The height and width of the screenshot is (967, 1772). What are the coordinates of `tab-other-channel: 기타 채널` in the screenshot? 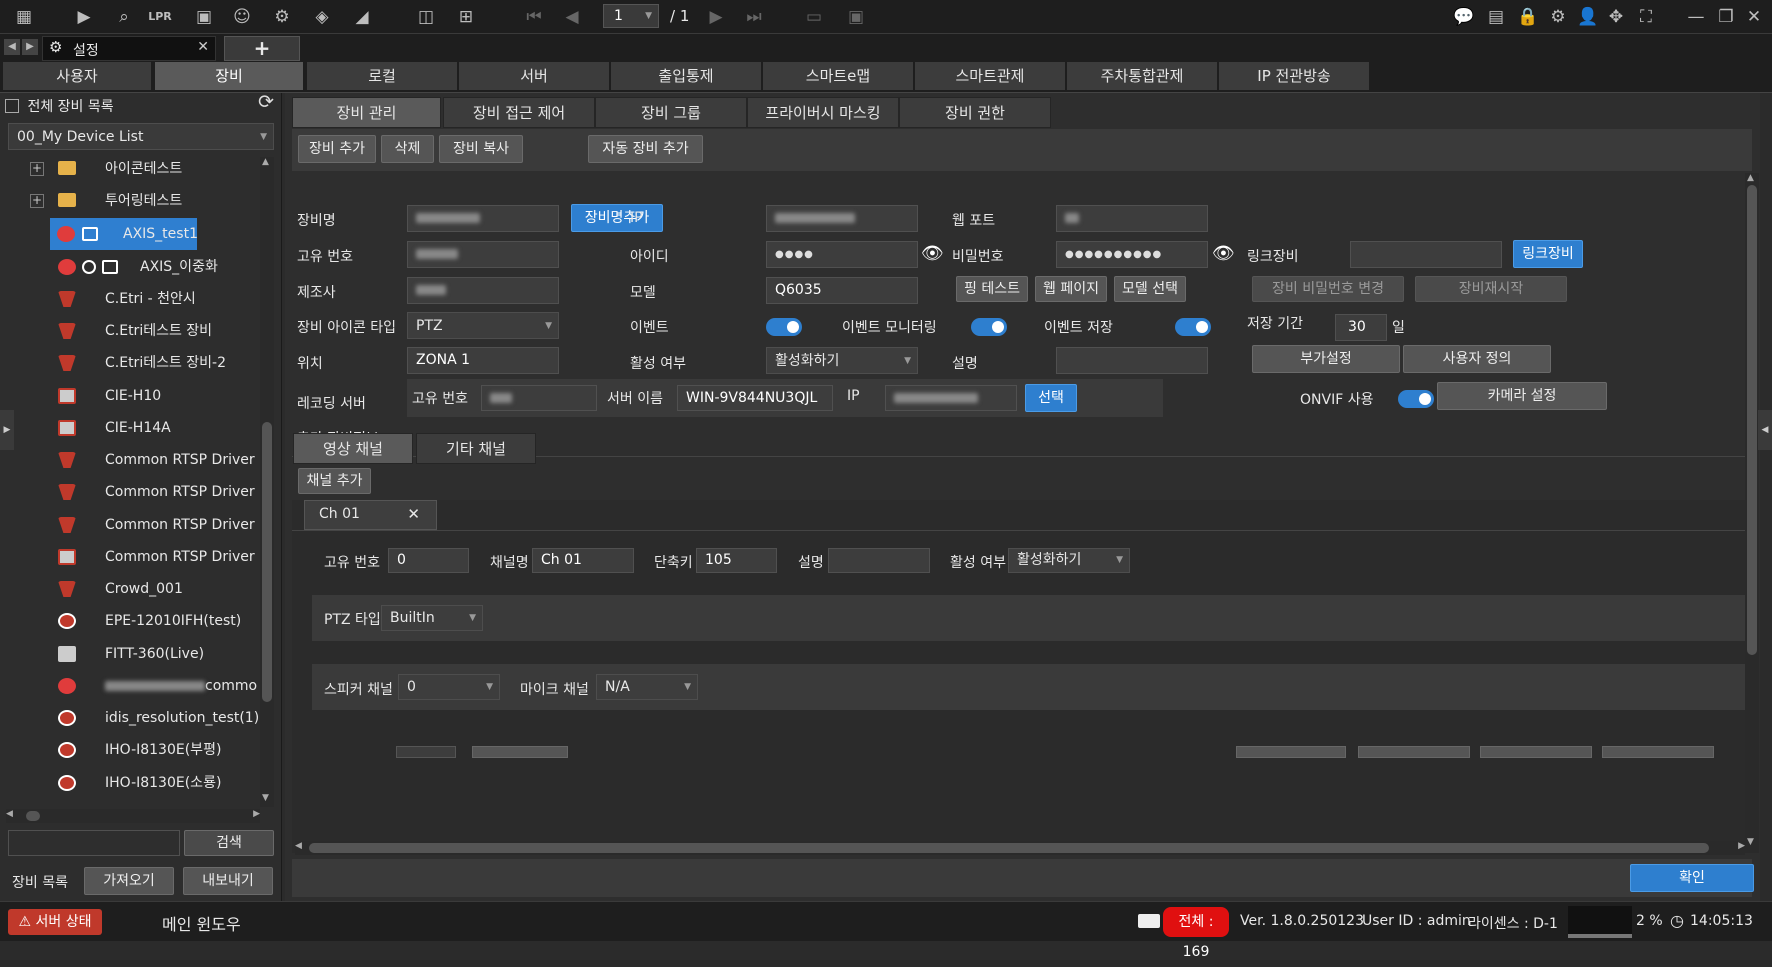 It's located at (476, 448).